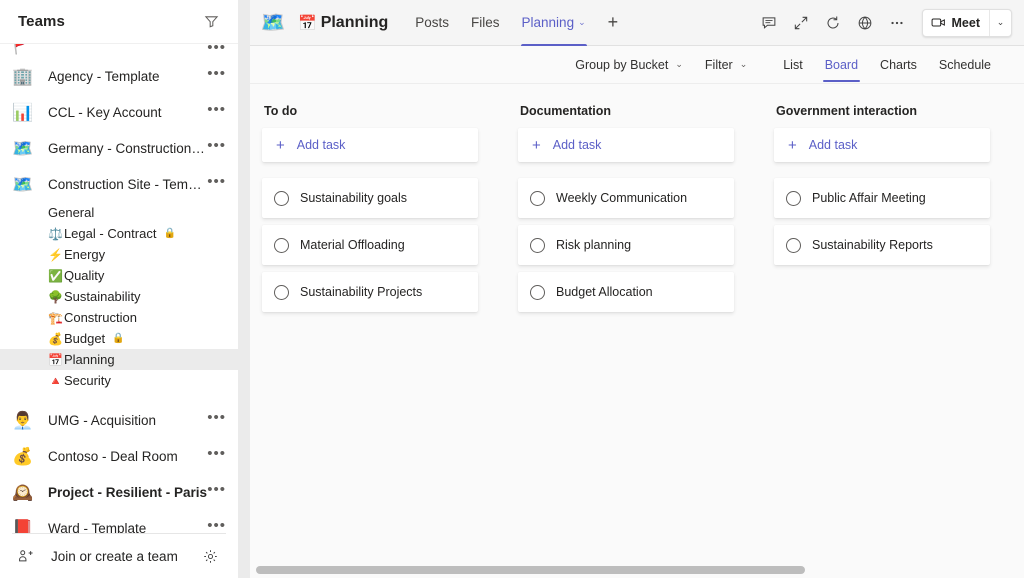 This screenshot has width=1024, height=578. Describe the element at coordinates (626, 245) in the screenshot. I see `task-card: Risk planning` at that location.